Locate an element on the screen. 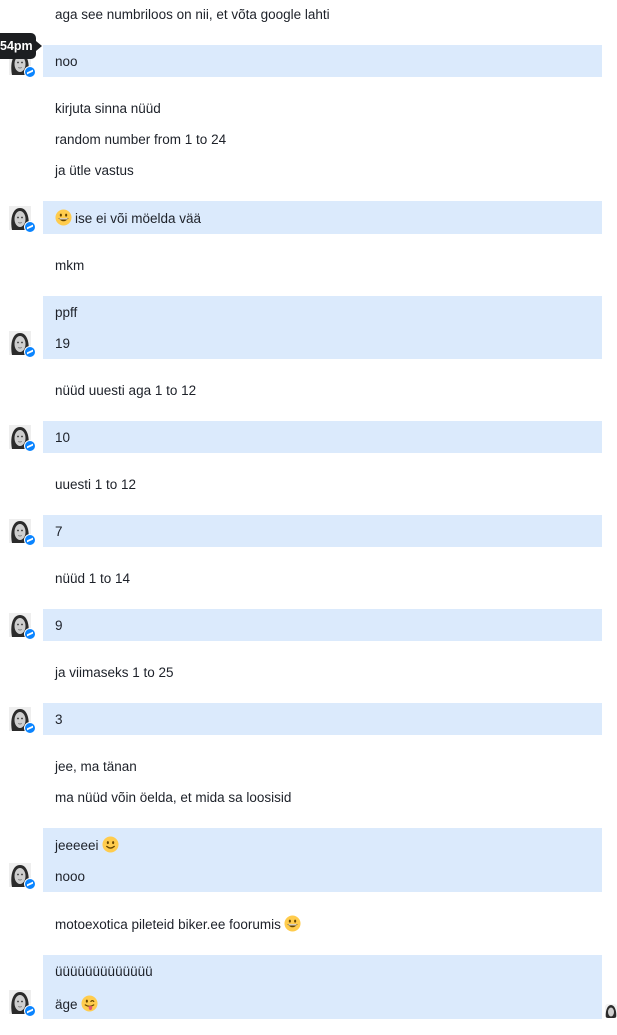 The height and width of the screenshot is (1035, 617). message-text: motoexotica pileteid biker.ee foorumis is located at coordinates (168, 924).